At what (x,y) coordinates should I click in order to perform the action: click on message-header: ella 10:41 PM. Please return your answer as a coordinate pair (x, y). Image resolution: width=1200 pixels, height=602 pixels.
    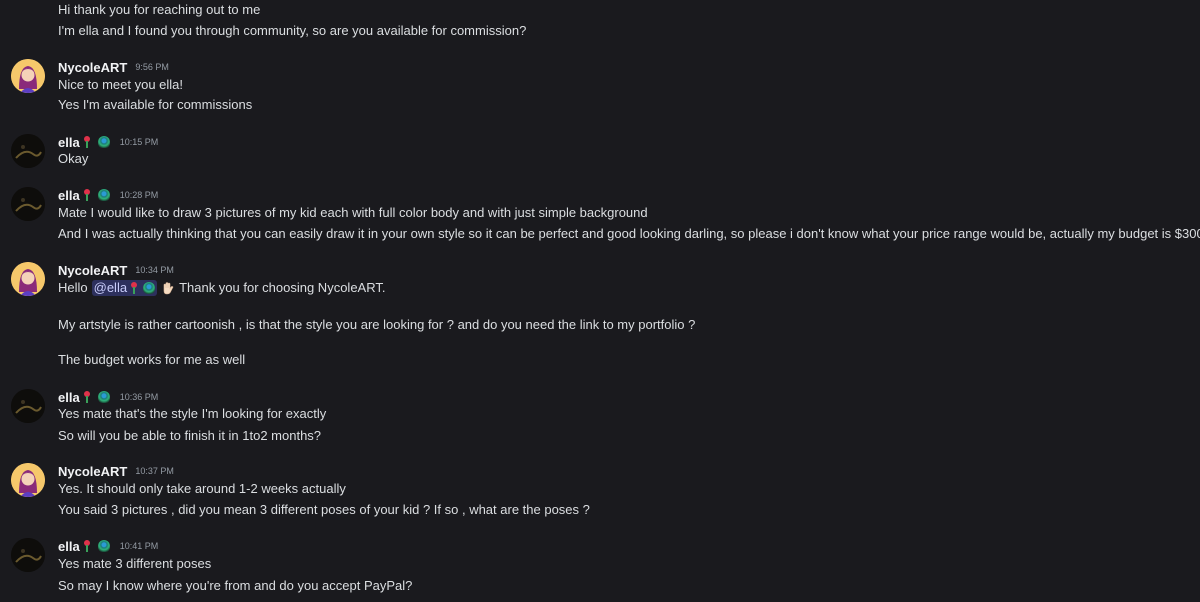
    Looking at the image, I should click on (108, 546).